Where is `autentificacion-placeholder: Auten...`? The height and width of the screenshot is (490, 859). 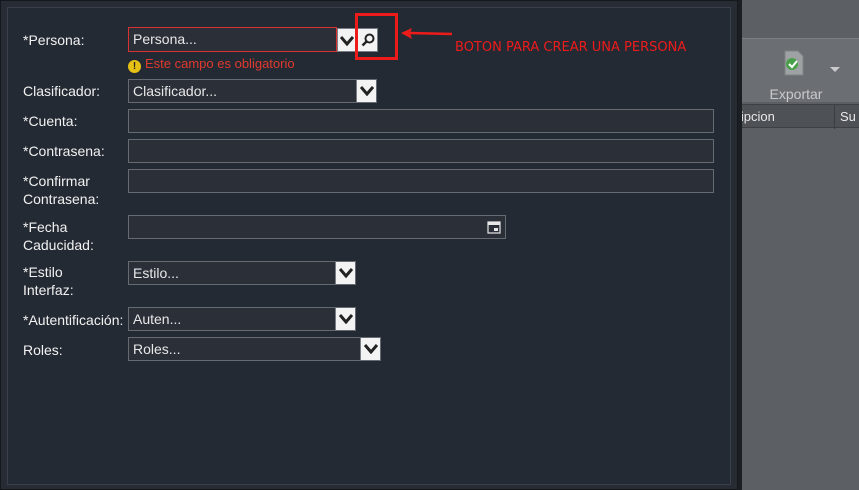
autentificacion-placeholder: Auten... is located at coordinates (157, 319).